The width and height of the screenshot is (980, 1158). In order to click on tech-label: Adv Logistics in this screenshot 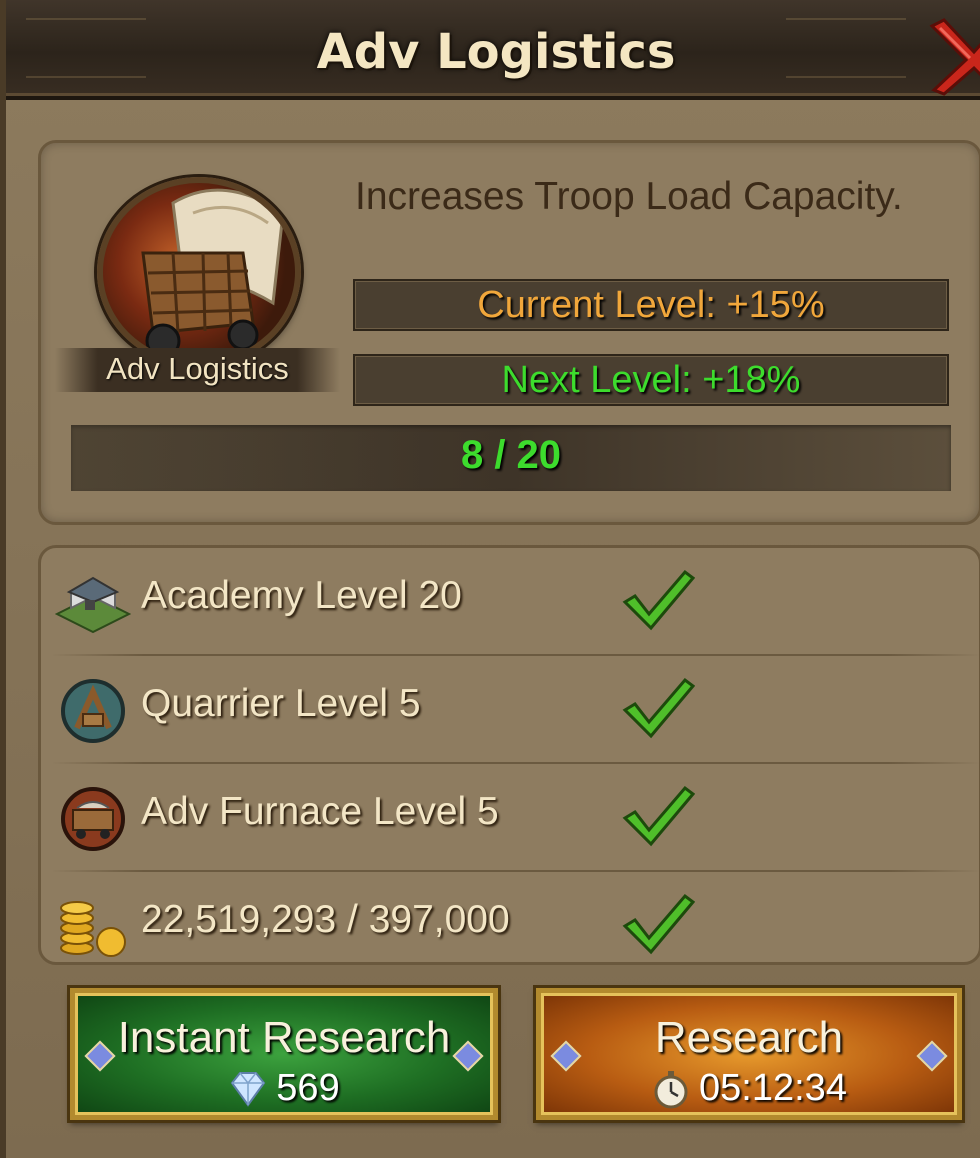, I will do `click(197, 368)`.